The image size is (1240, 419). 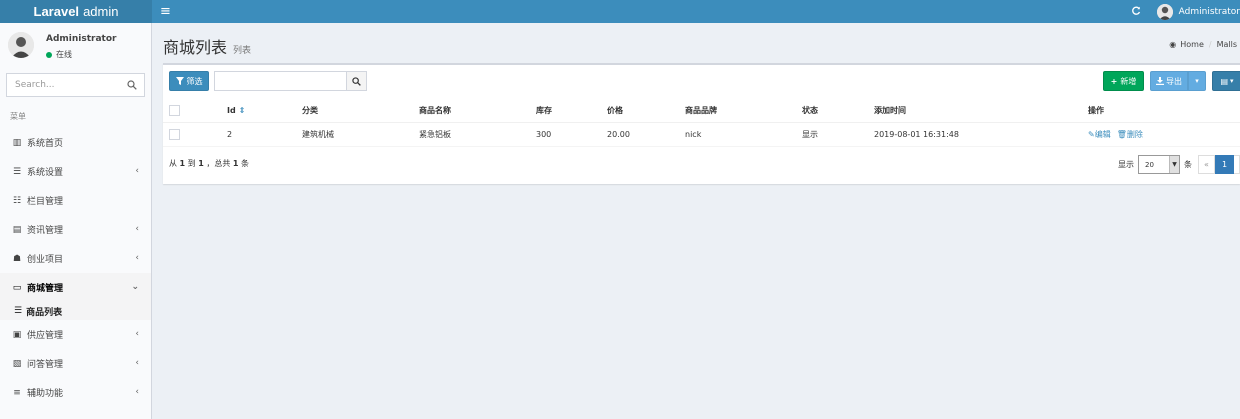 I want to click on navbar-avatar, so click(x=1164, y=11).